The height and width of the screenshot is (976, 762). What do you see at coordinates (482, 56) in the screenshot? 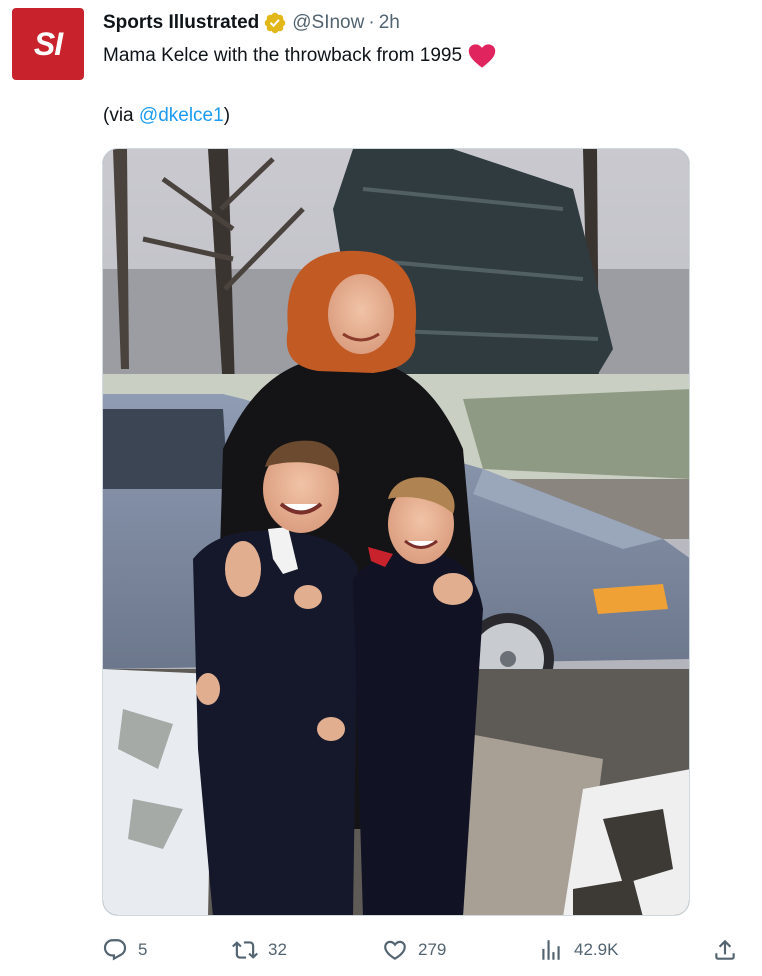
I see `red-heart-icon` at bounding box center [482, 56].